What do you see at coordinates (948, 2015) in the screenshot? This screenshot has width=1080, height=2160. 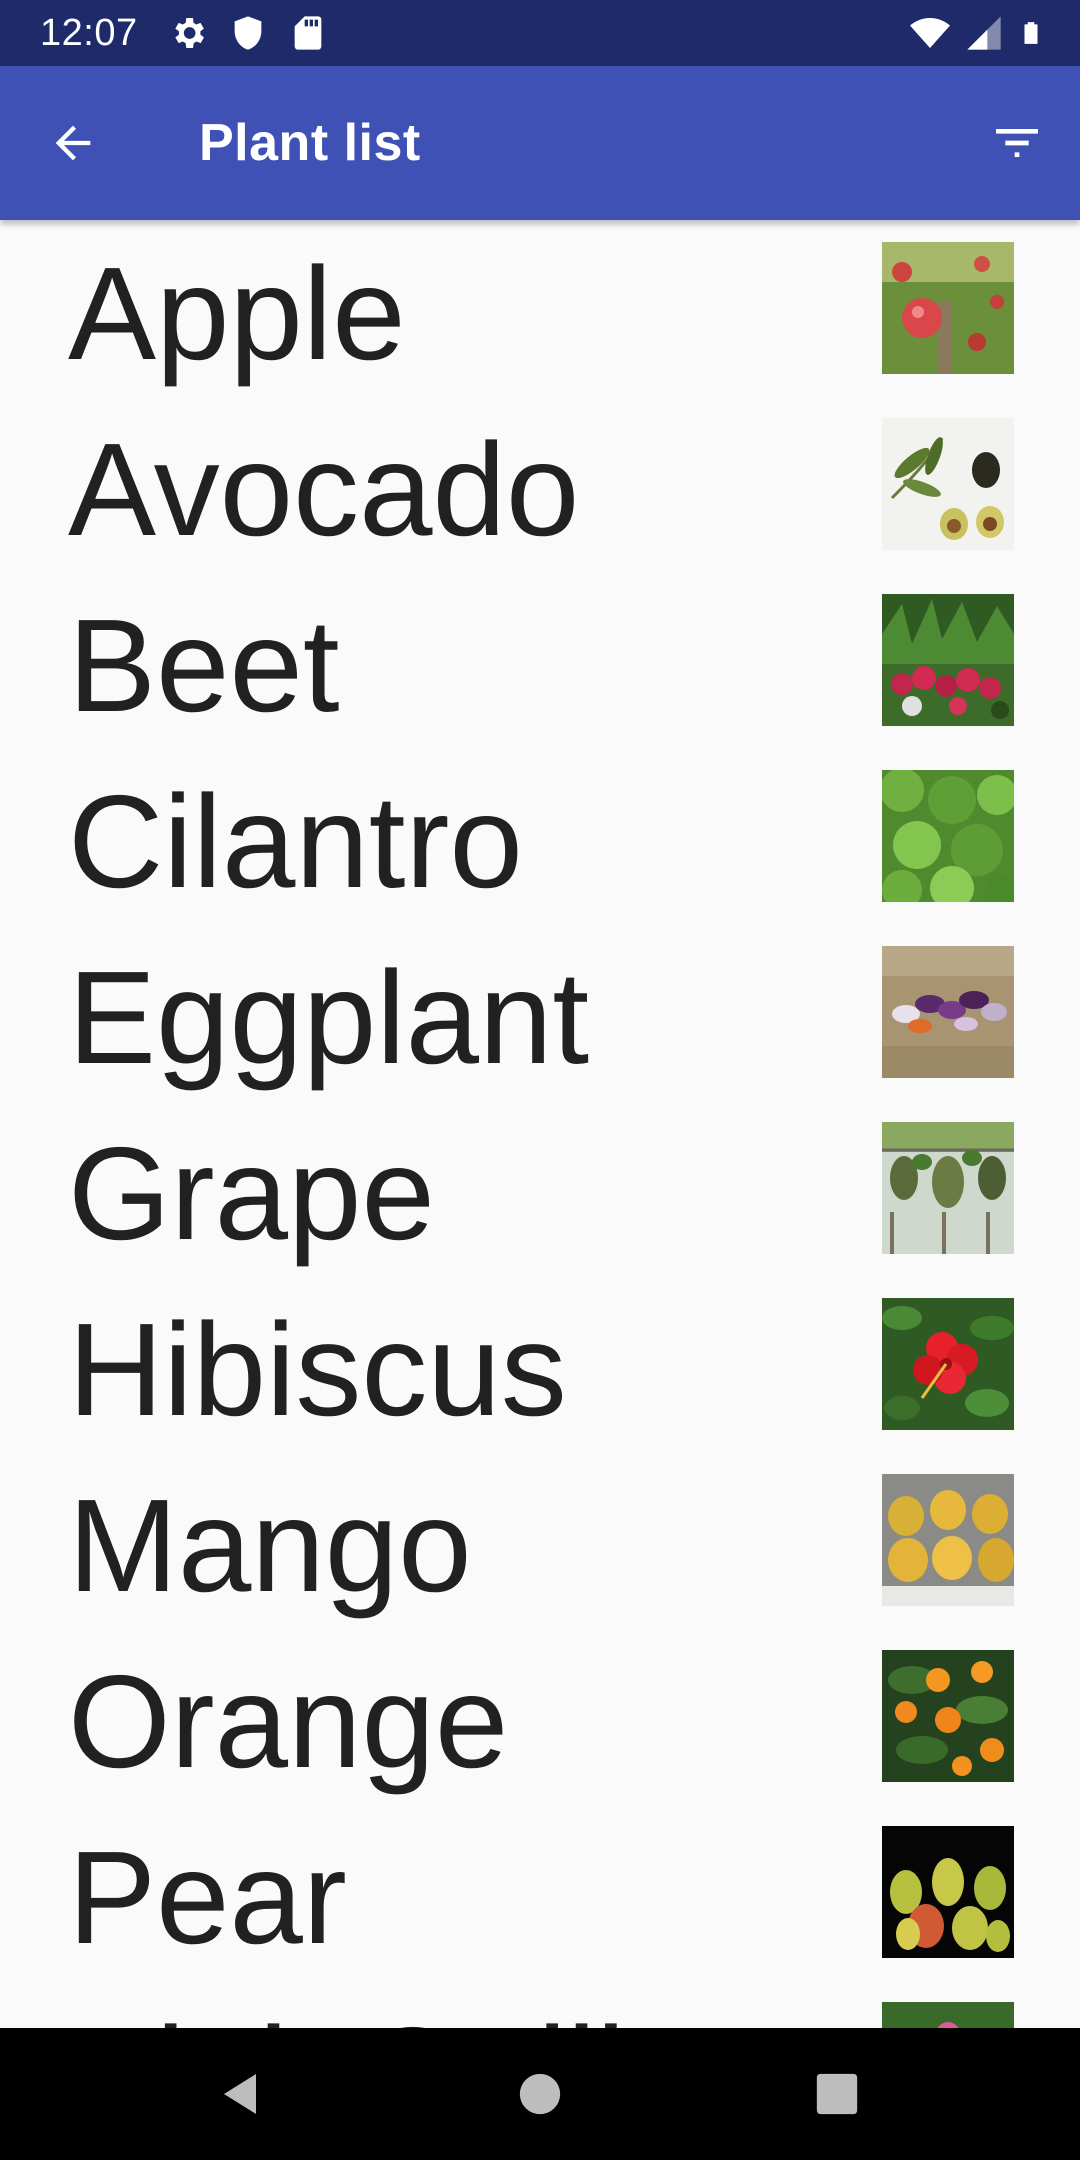 I see `pink-quill-photo` at bounding box center [948, 2015].